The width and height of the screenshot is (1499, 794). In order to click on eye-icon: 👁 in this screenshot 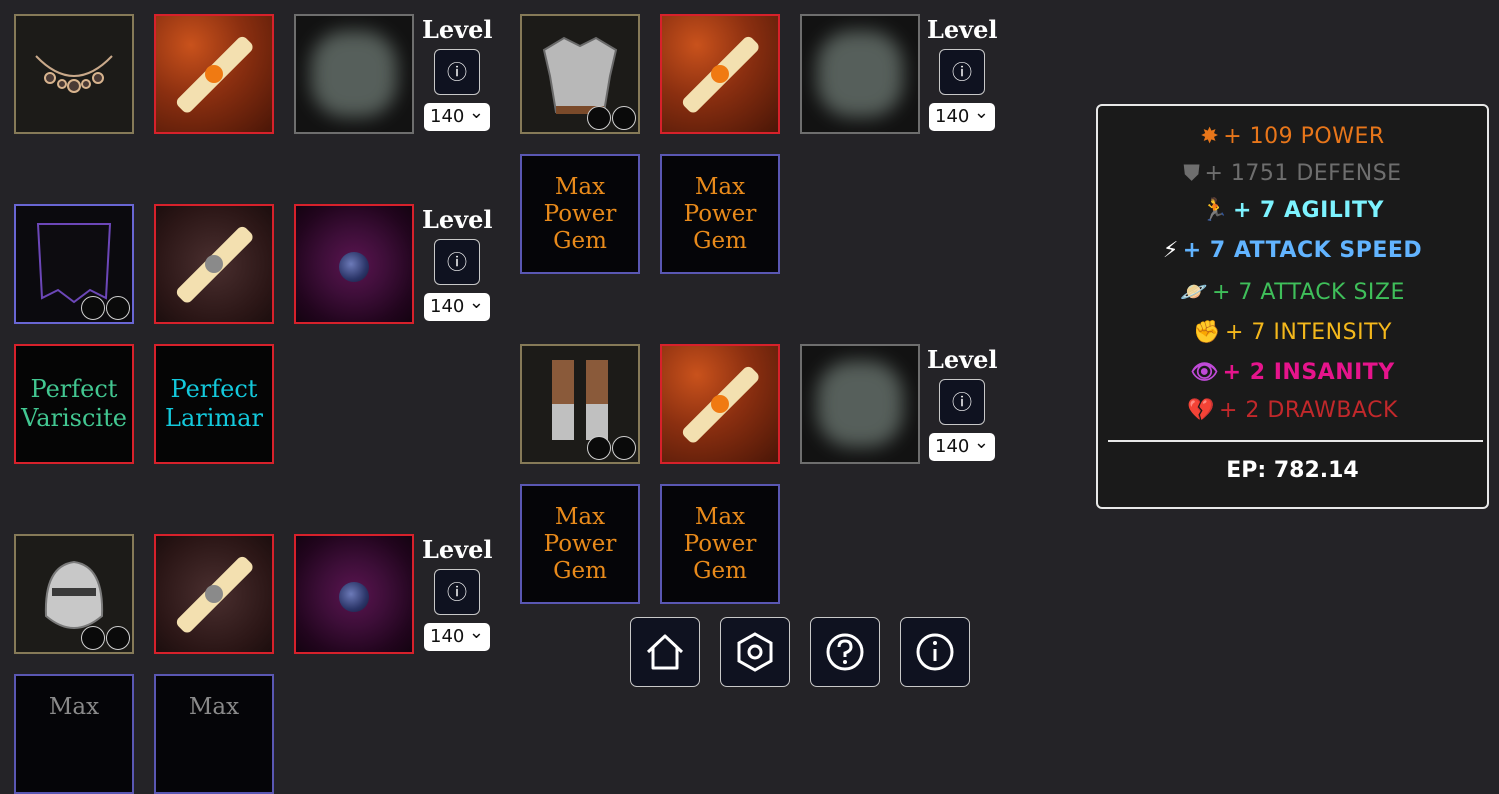, I will do `click(1204, 372)`.